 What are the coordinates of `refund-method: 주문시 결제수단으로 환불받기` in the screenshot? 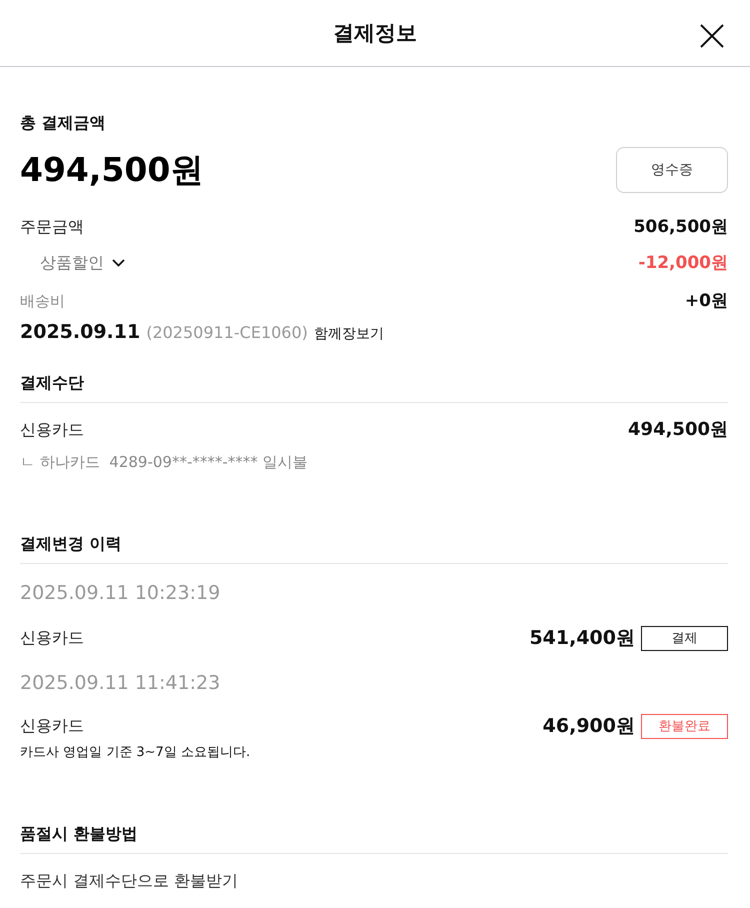 It's located at (130, 881).